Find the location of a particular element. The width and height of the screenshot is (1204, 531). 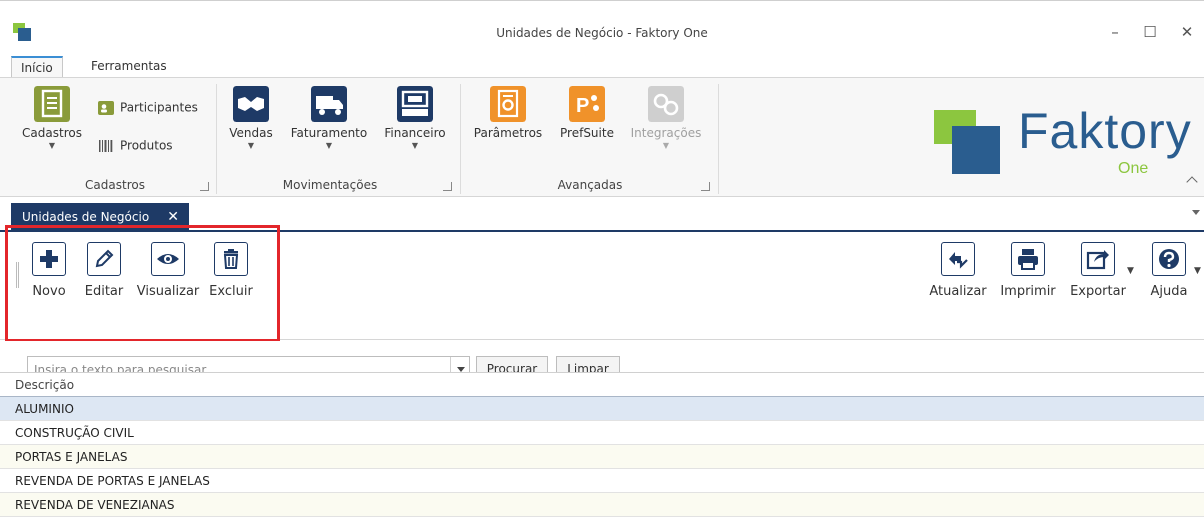

logo-subtext: One is located at coordinates (1133, 168).